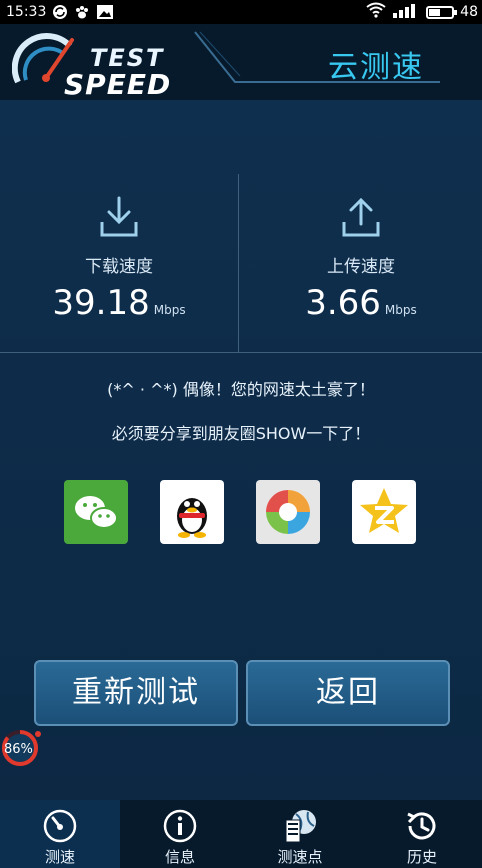 The image size is (482, 868). Describe the element at coordinates (300, 857) in the screenshot. I see `nav-label-servers: 测速点` at that location.